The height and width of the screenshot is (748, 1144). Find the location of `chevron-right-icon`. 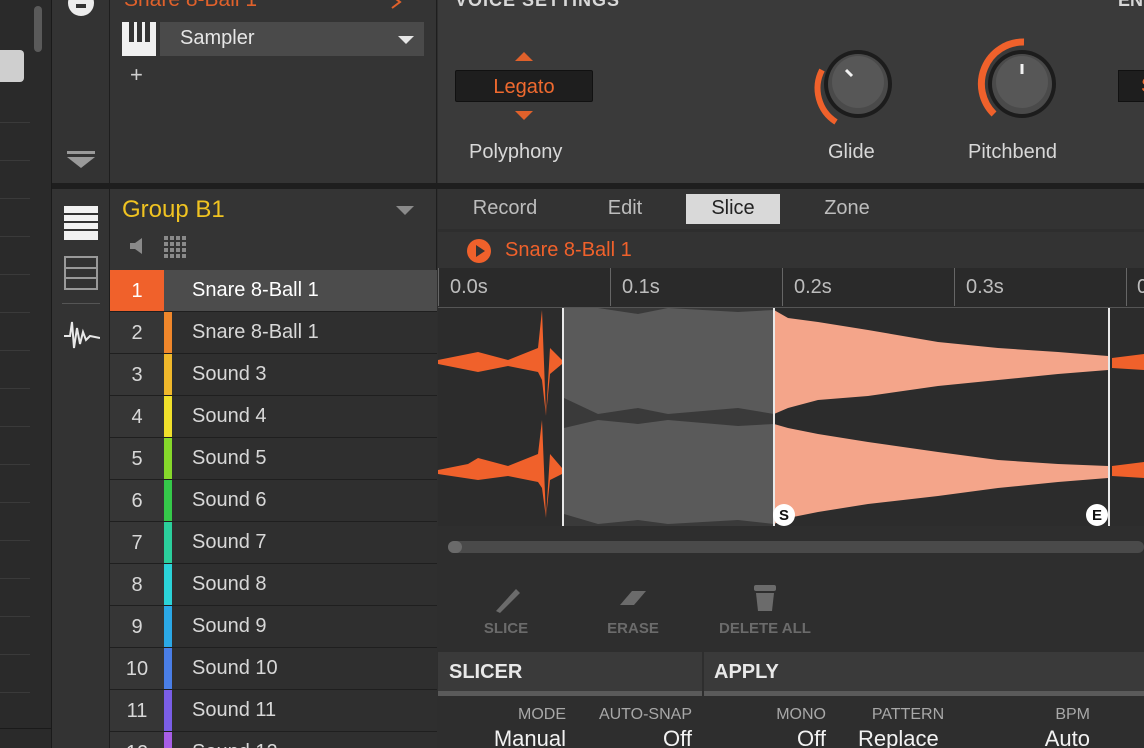

chevron-right-icon is located at coordinates (398, 6).